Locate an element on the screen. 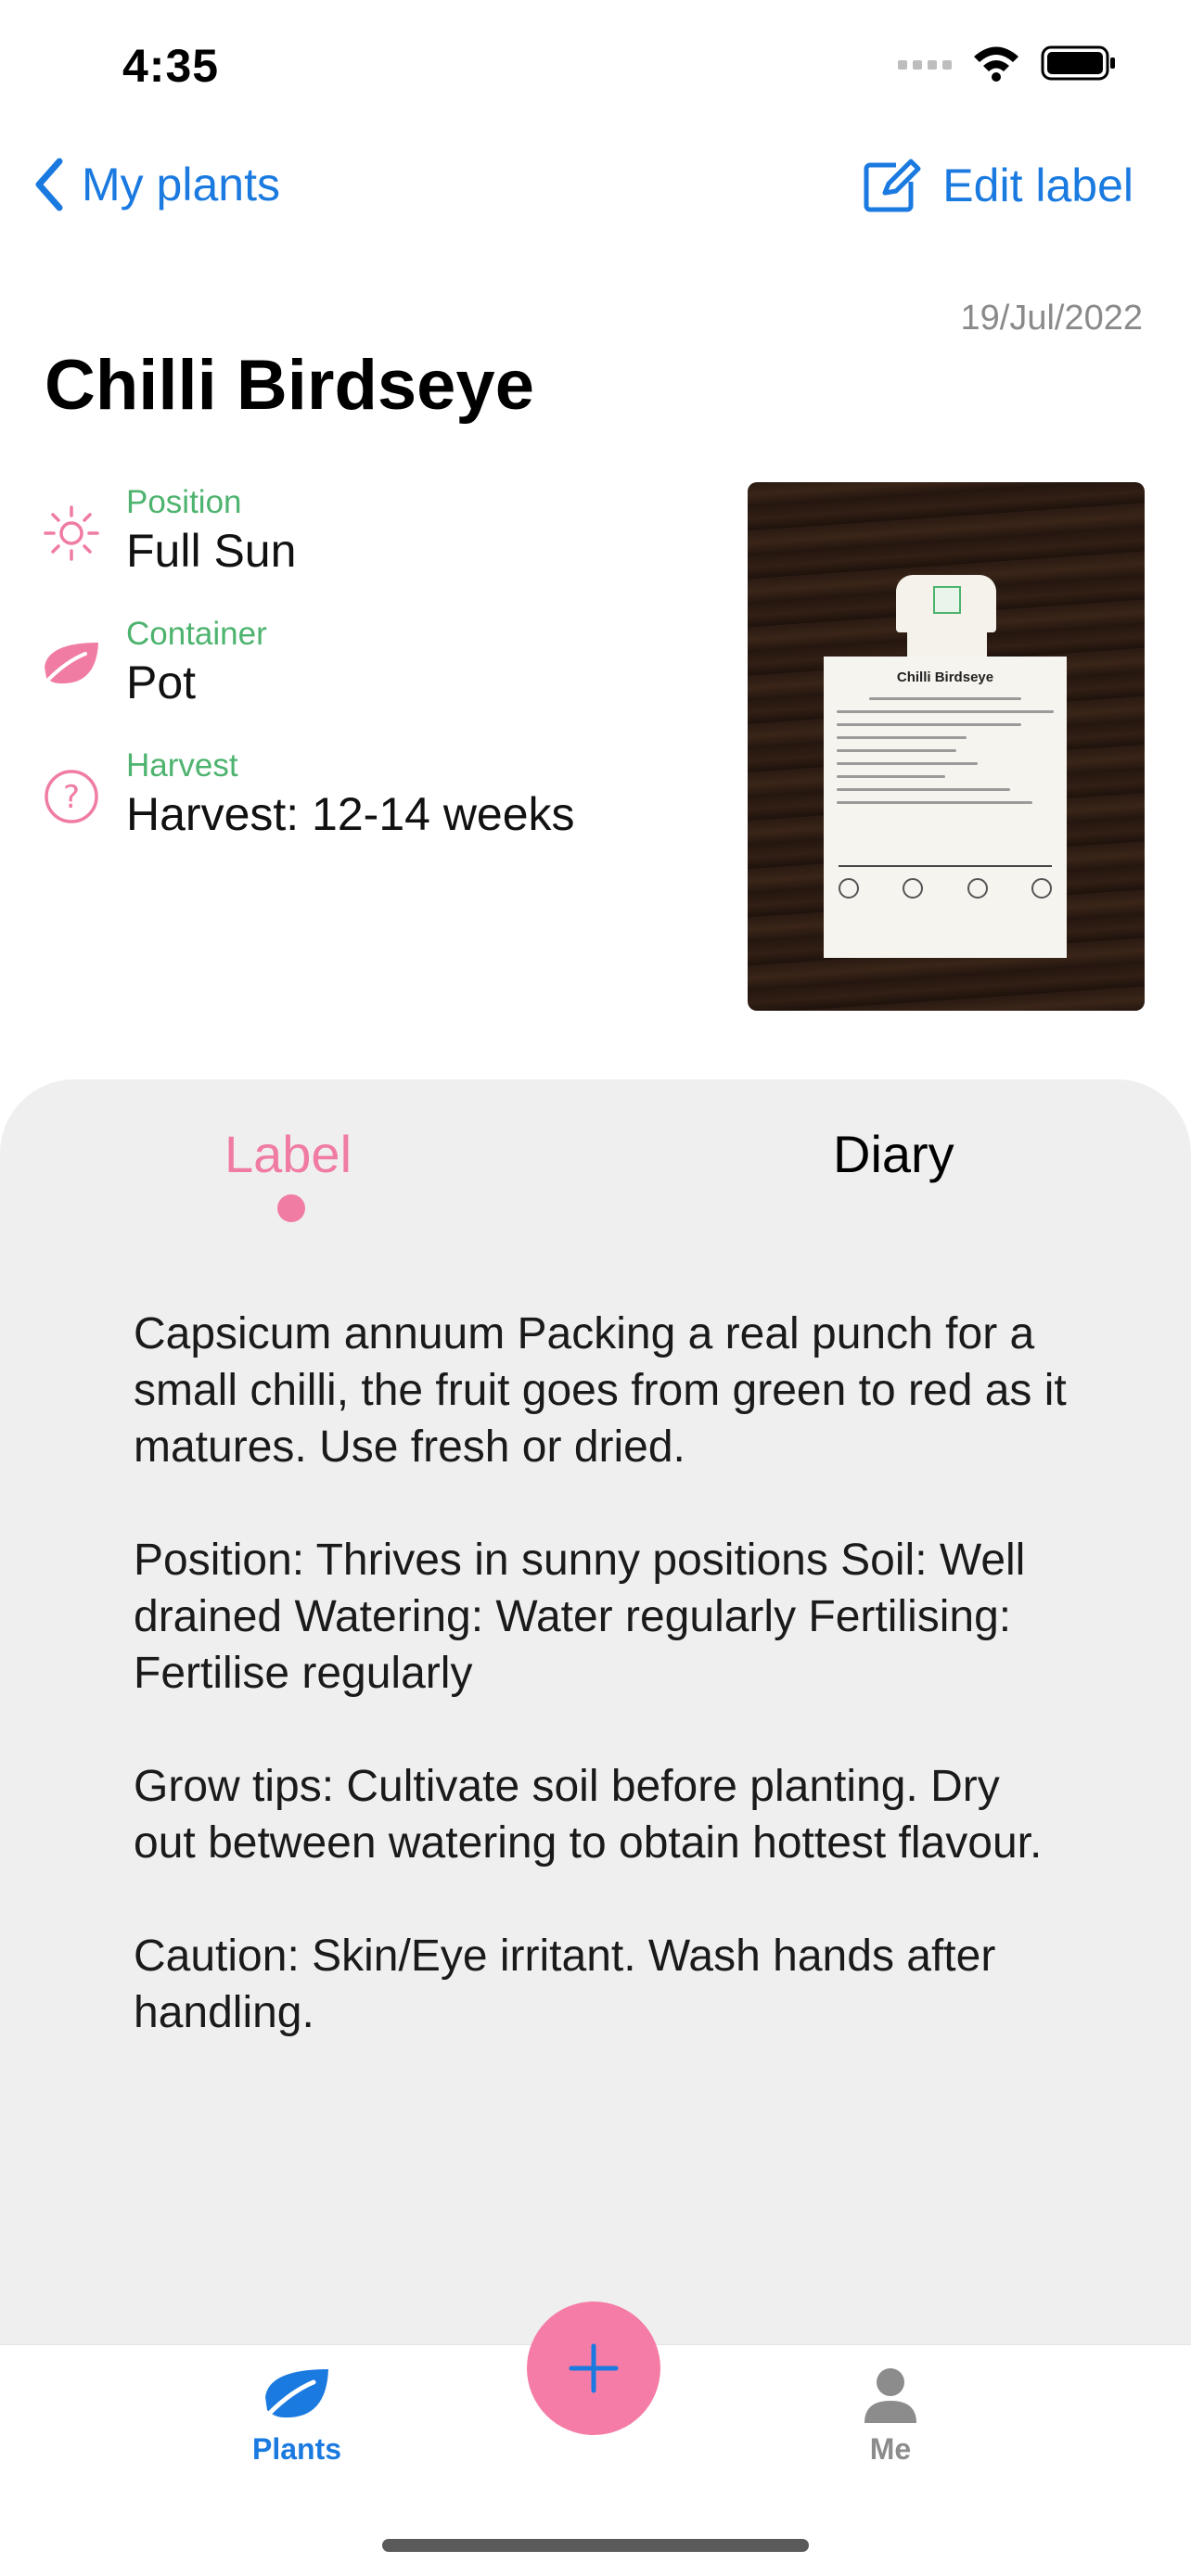 The image size is (1191, 2576). attribute-value: Pot is located at coordinates (161, 682).